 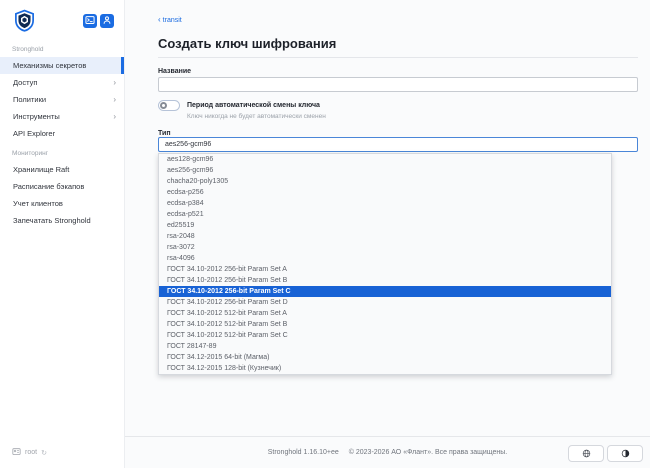 I want to click on sidebar-item: Запечатать Stronghold ›, so click(x=62, y=220).